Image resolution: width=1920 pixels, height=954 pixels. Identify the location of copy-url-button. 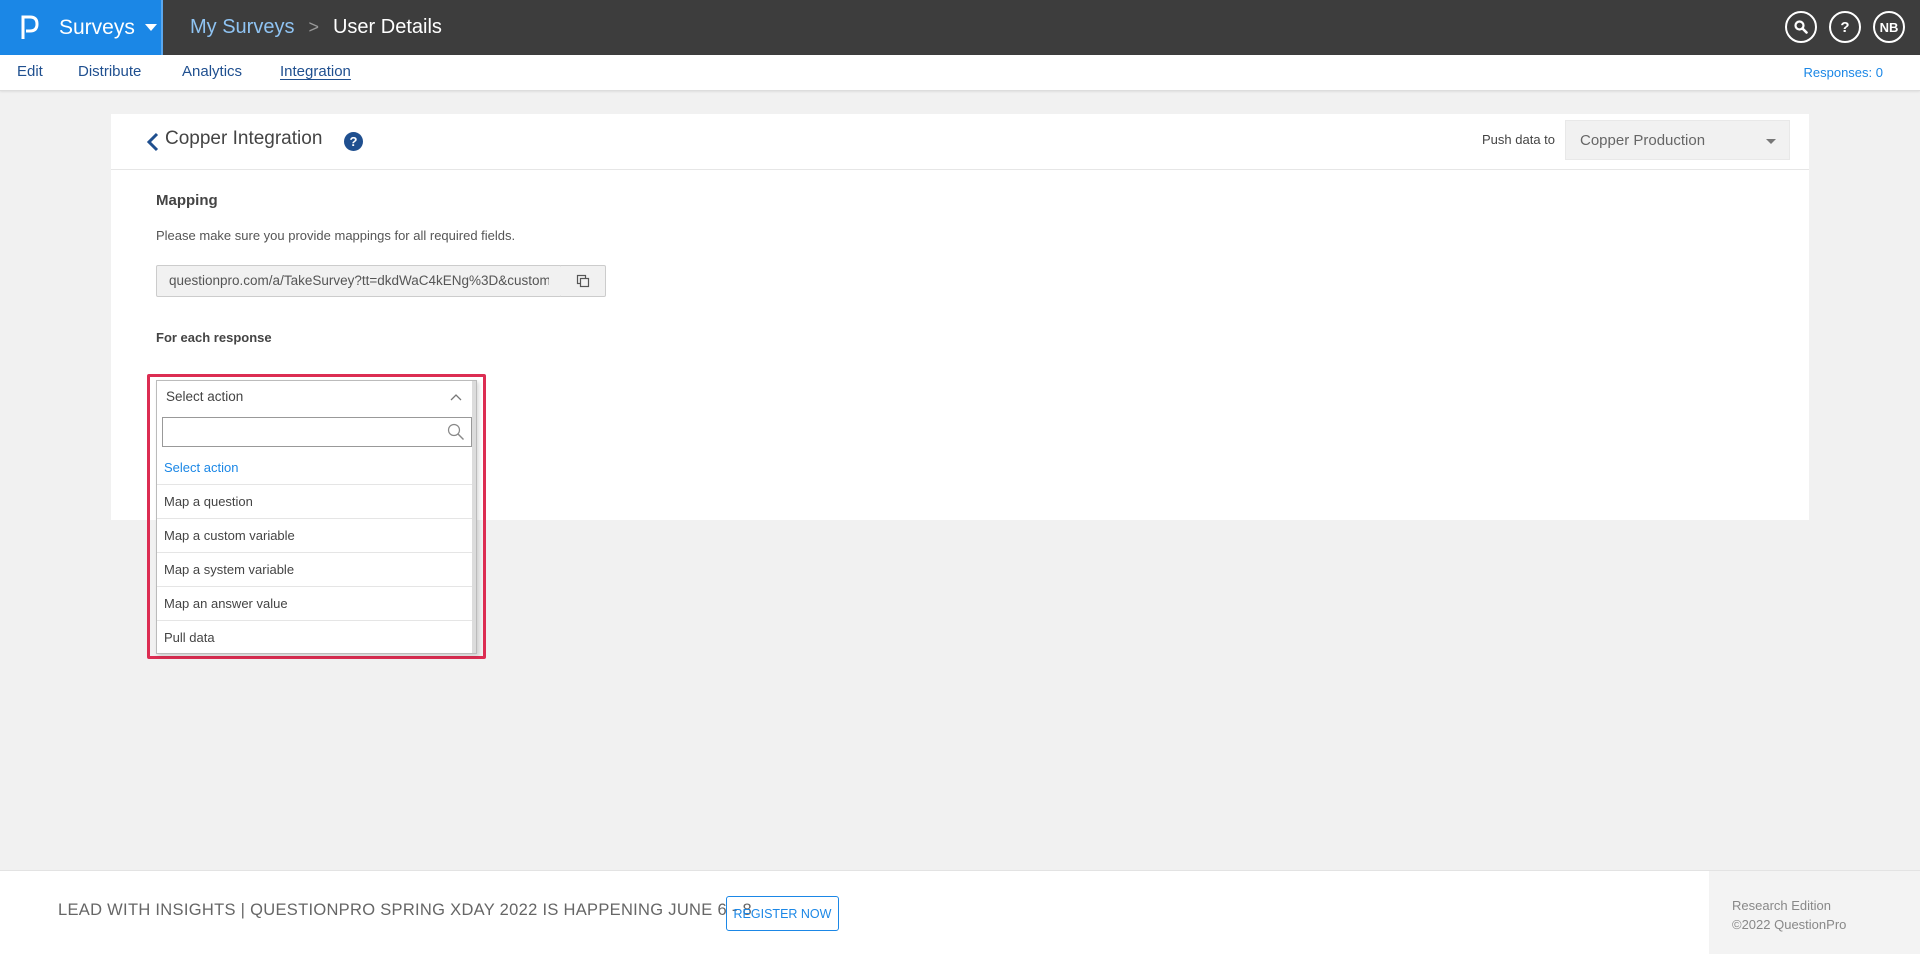
(583, 281).